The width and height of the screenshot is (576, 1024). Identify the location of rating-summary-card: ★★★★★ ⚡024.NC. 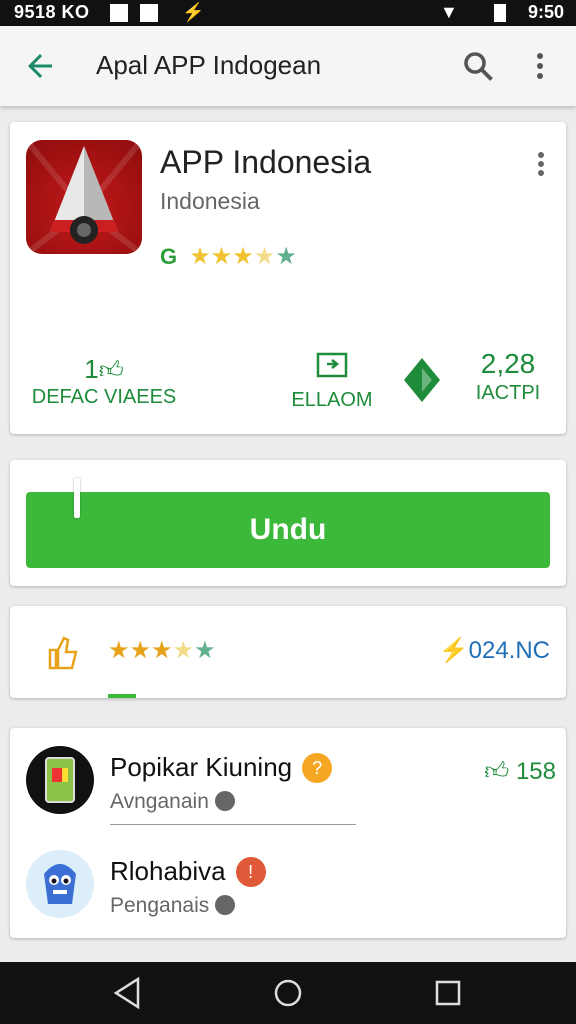
(288, 652).